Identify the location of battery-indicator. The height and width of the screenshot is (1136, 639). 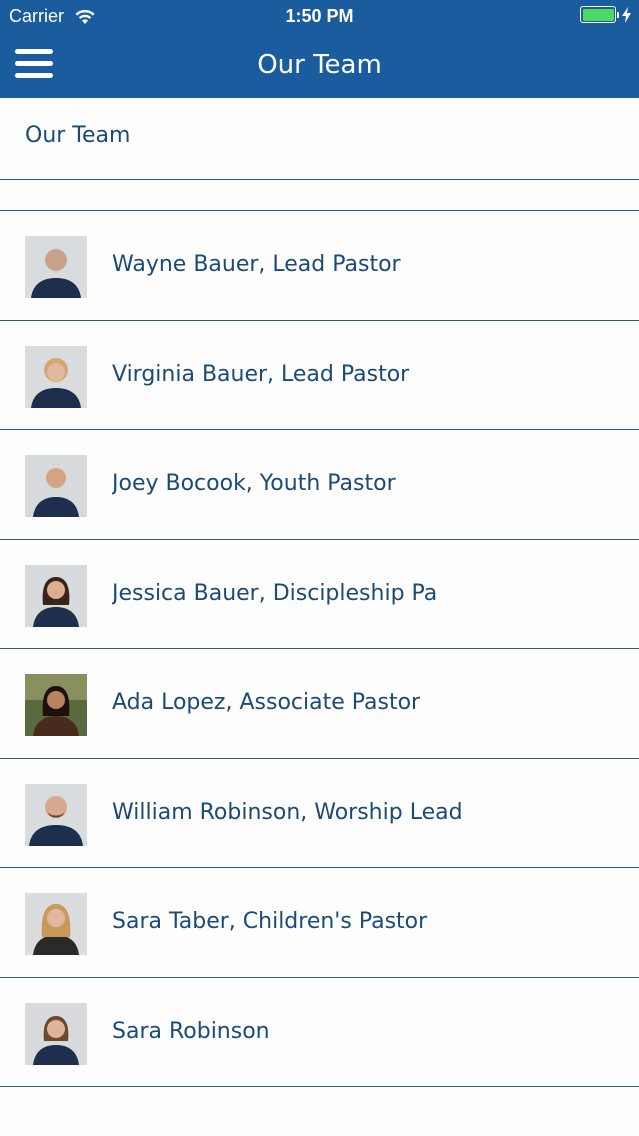
(605, 14).